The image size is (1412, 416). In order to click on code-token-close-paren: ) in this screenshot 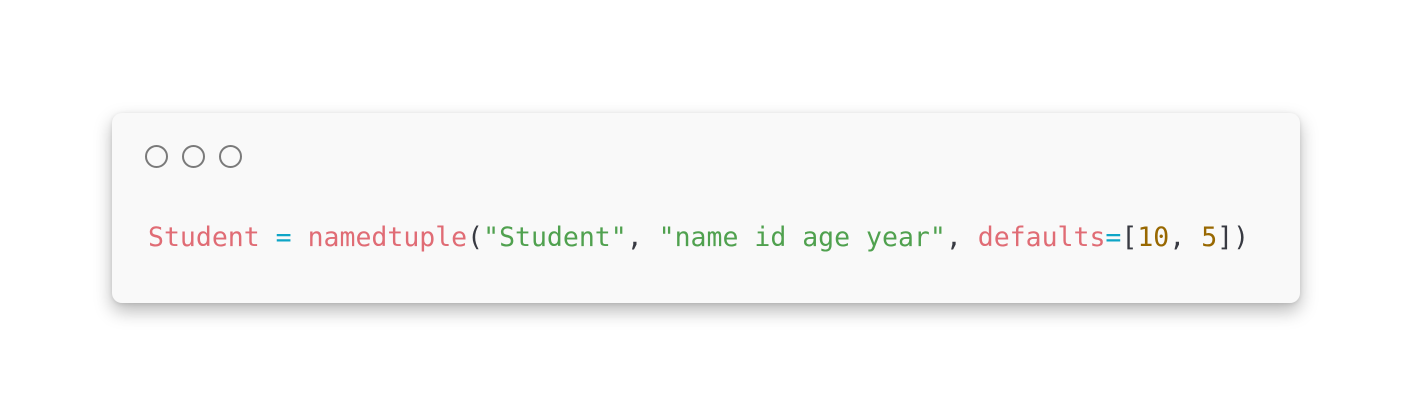, I will do `click(1241, 237)`.